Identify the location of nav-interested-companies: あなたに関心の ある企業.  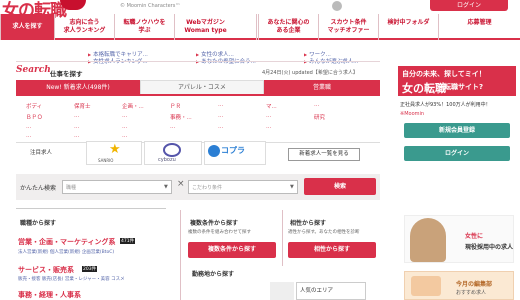
(288, 27).